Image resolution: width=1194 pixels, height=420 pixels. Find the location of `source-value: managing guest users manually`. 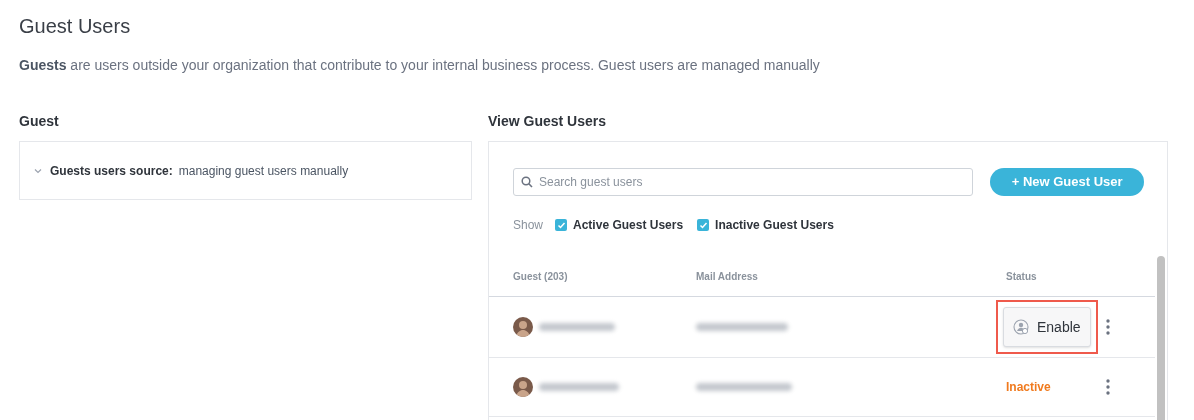

source-value: managing guest users manually is located at coordinates (263, 171).